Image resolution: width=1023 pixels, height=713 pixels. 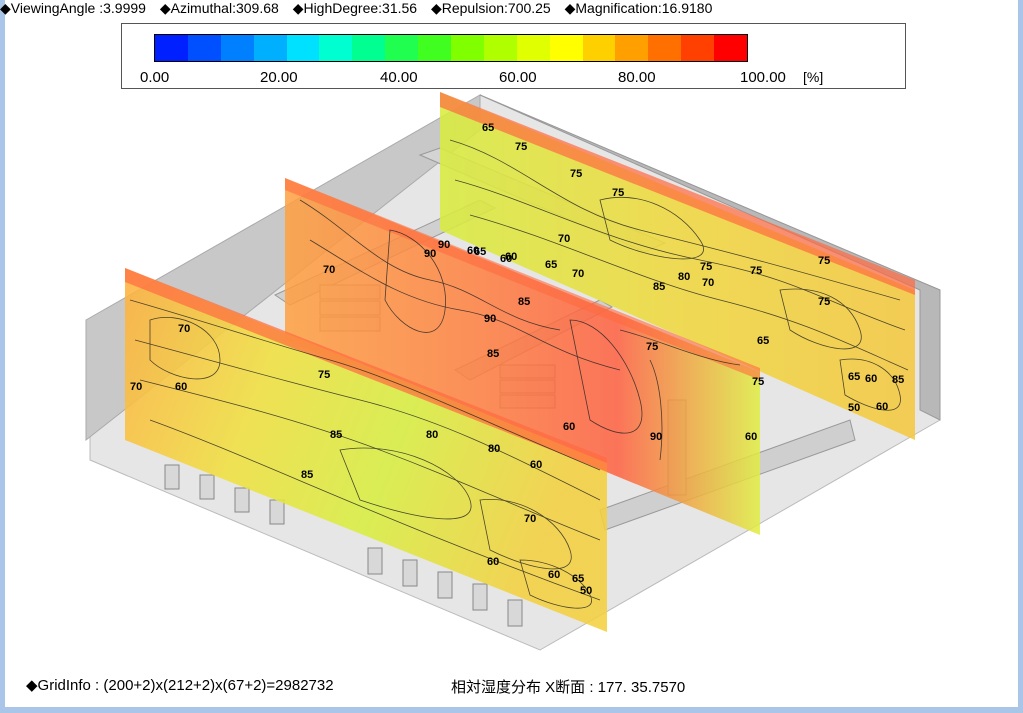 What do you see at coordinates (399, 77) in the screenshot?
I see `legend-tick: 40.00` at bounding box center [399, 77].